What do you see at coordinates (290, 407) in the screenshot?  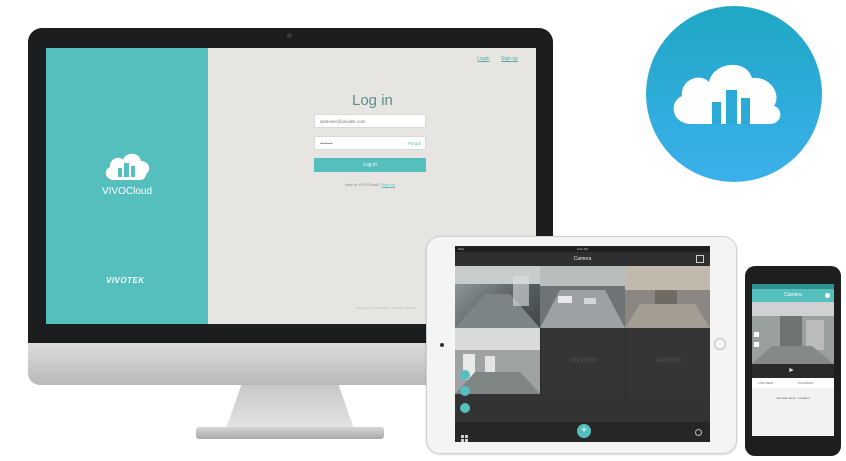 I see `imac-stand` at bounding box center [290, 407].